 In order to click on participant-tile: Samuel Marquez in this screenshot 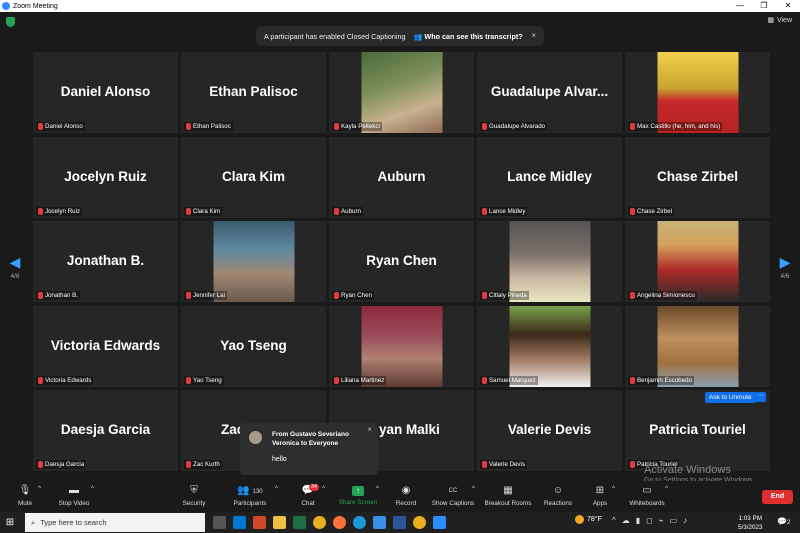, I will do `click(549, 346)`.